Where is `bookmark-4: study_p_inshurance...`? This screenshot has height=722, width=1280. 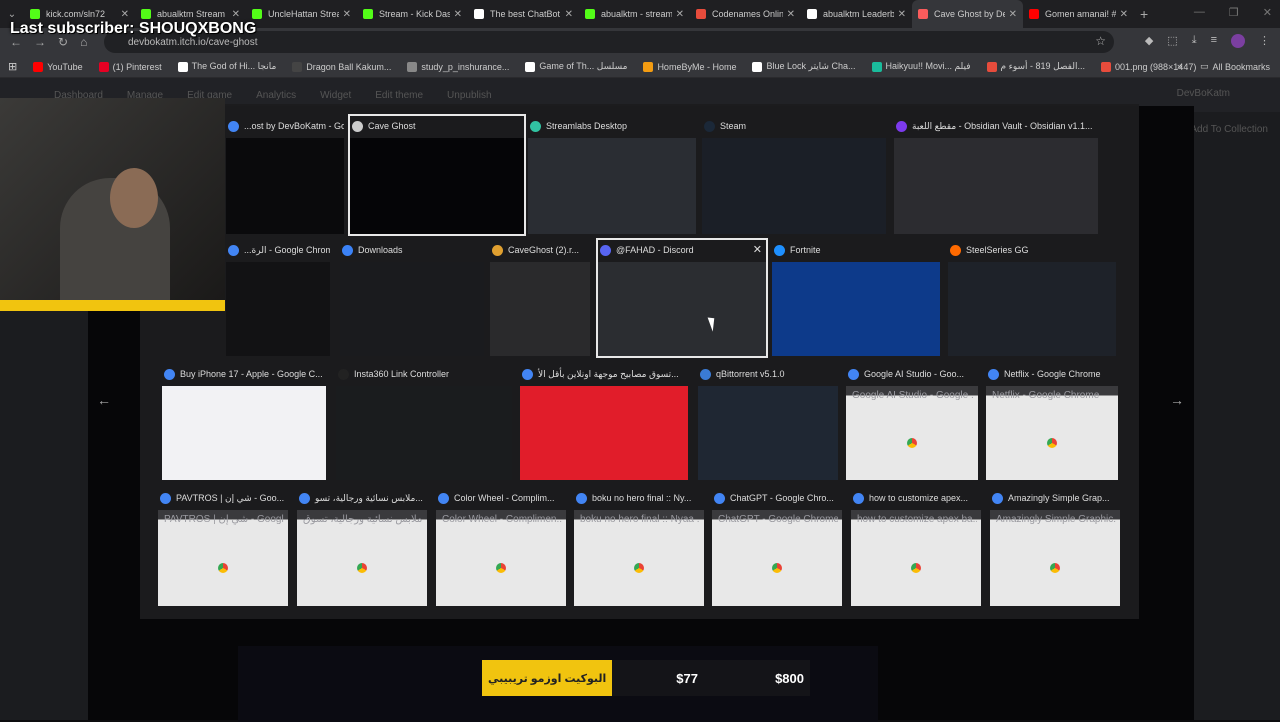
bookmark-4: study_p_inshurance... is located at coordinates (458, 66).